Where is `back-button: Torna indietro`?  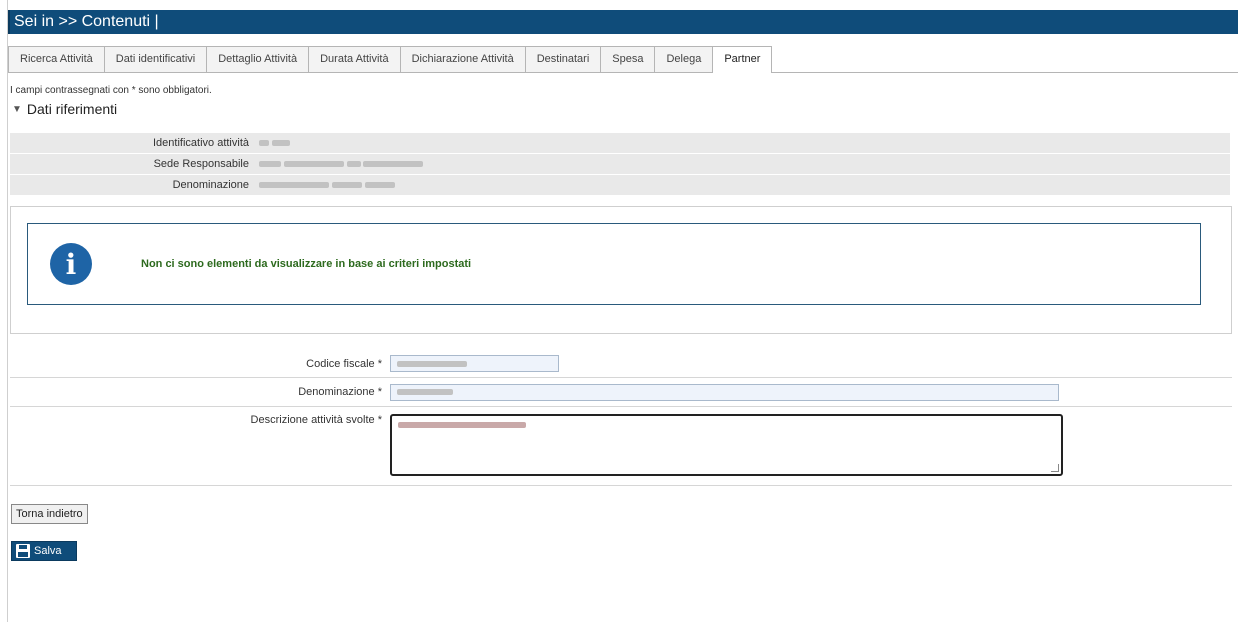 back-button: Torna indietro is located at coordinates (49, 514).